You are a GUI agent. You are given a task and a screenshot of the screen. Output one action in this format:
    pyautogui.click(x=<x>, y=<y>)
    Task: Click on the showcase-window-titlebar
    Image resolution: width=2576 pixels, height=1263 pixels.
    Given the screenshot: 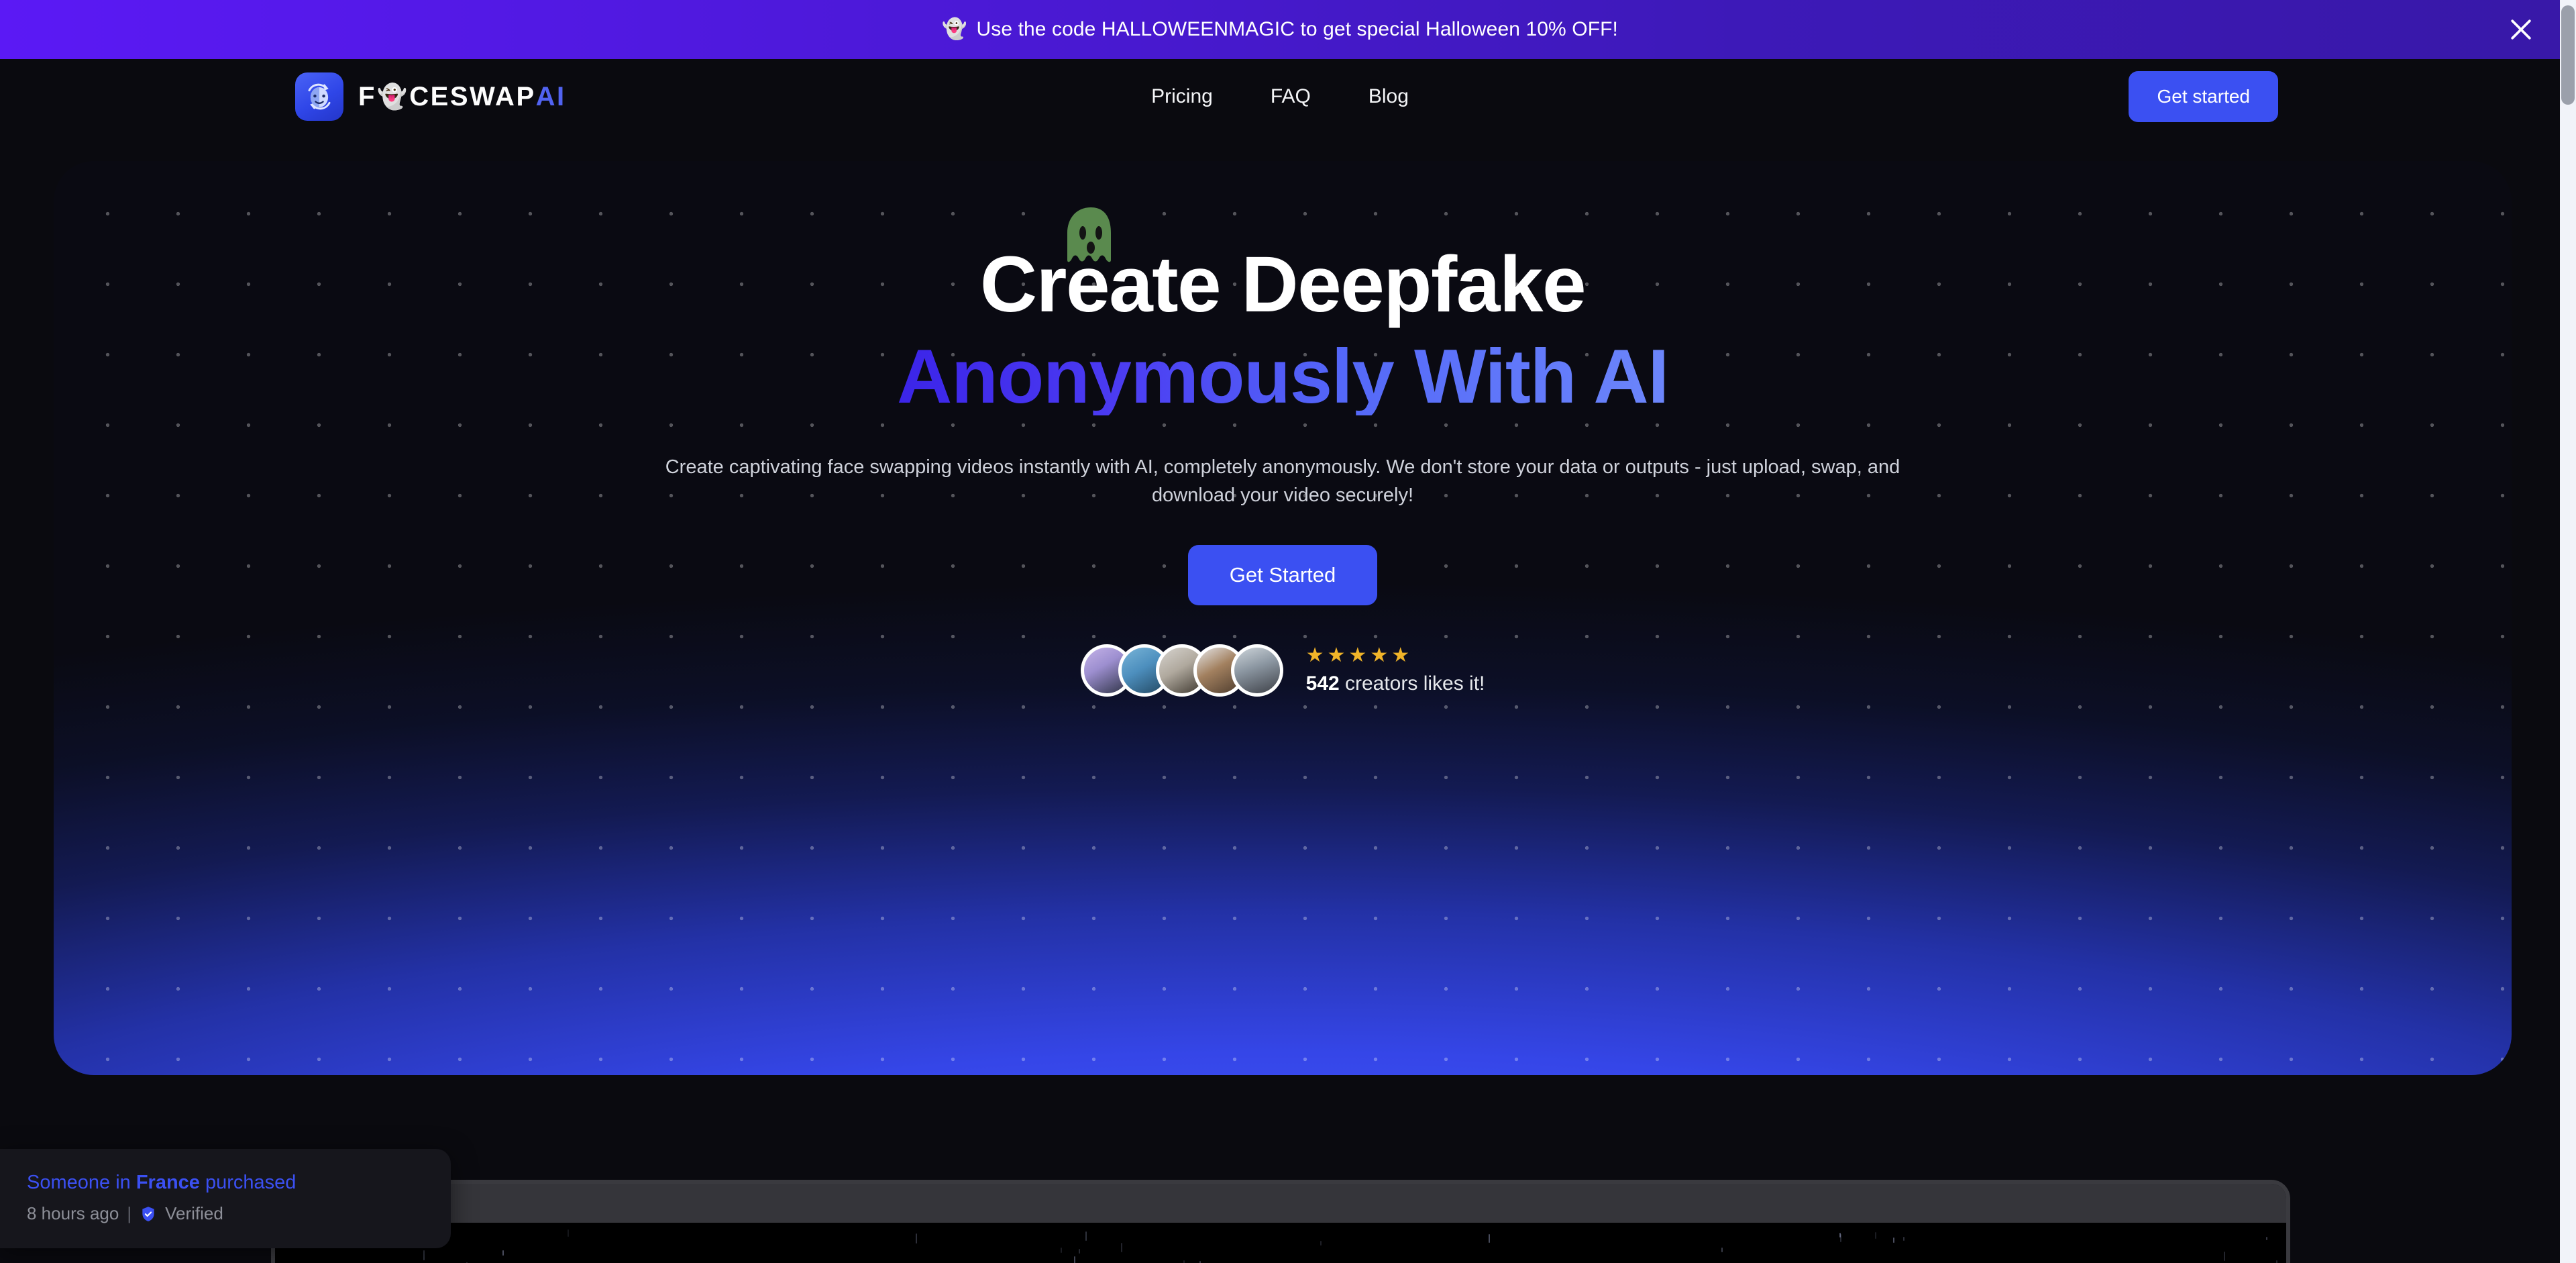 What is the action you would take?
    pyautogui.click(x=1280, y=1203)
    